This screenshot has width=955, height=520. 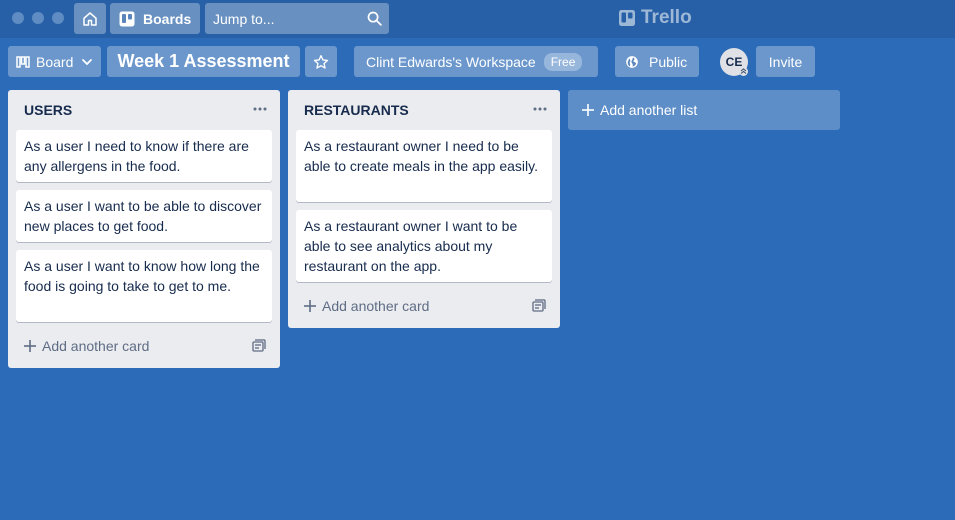 What do you see at coordinates (87, 61) in the screenshot?
I see `chevron-down-icon` at bounding box center [87, 61].